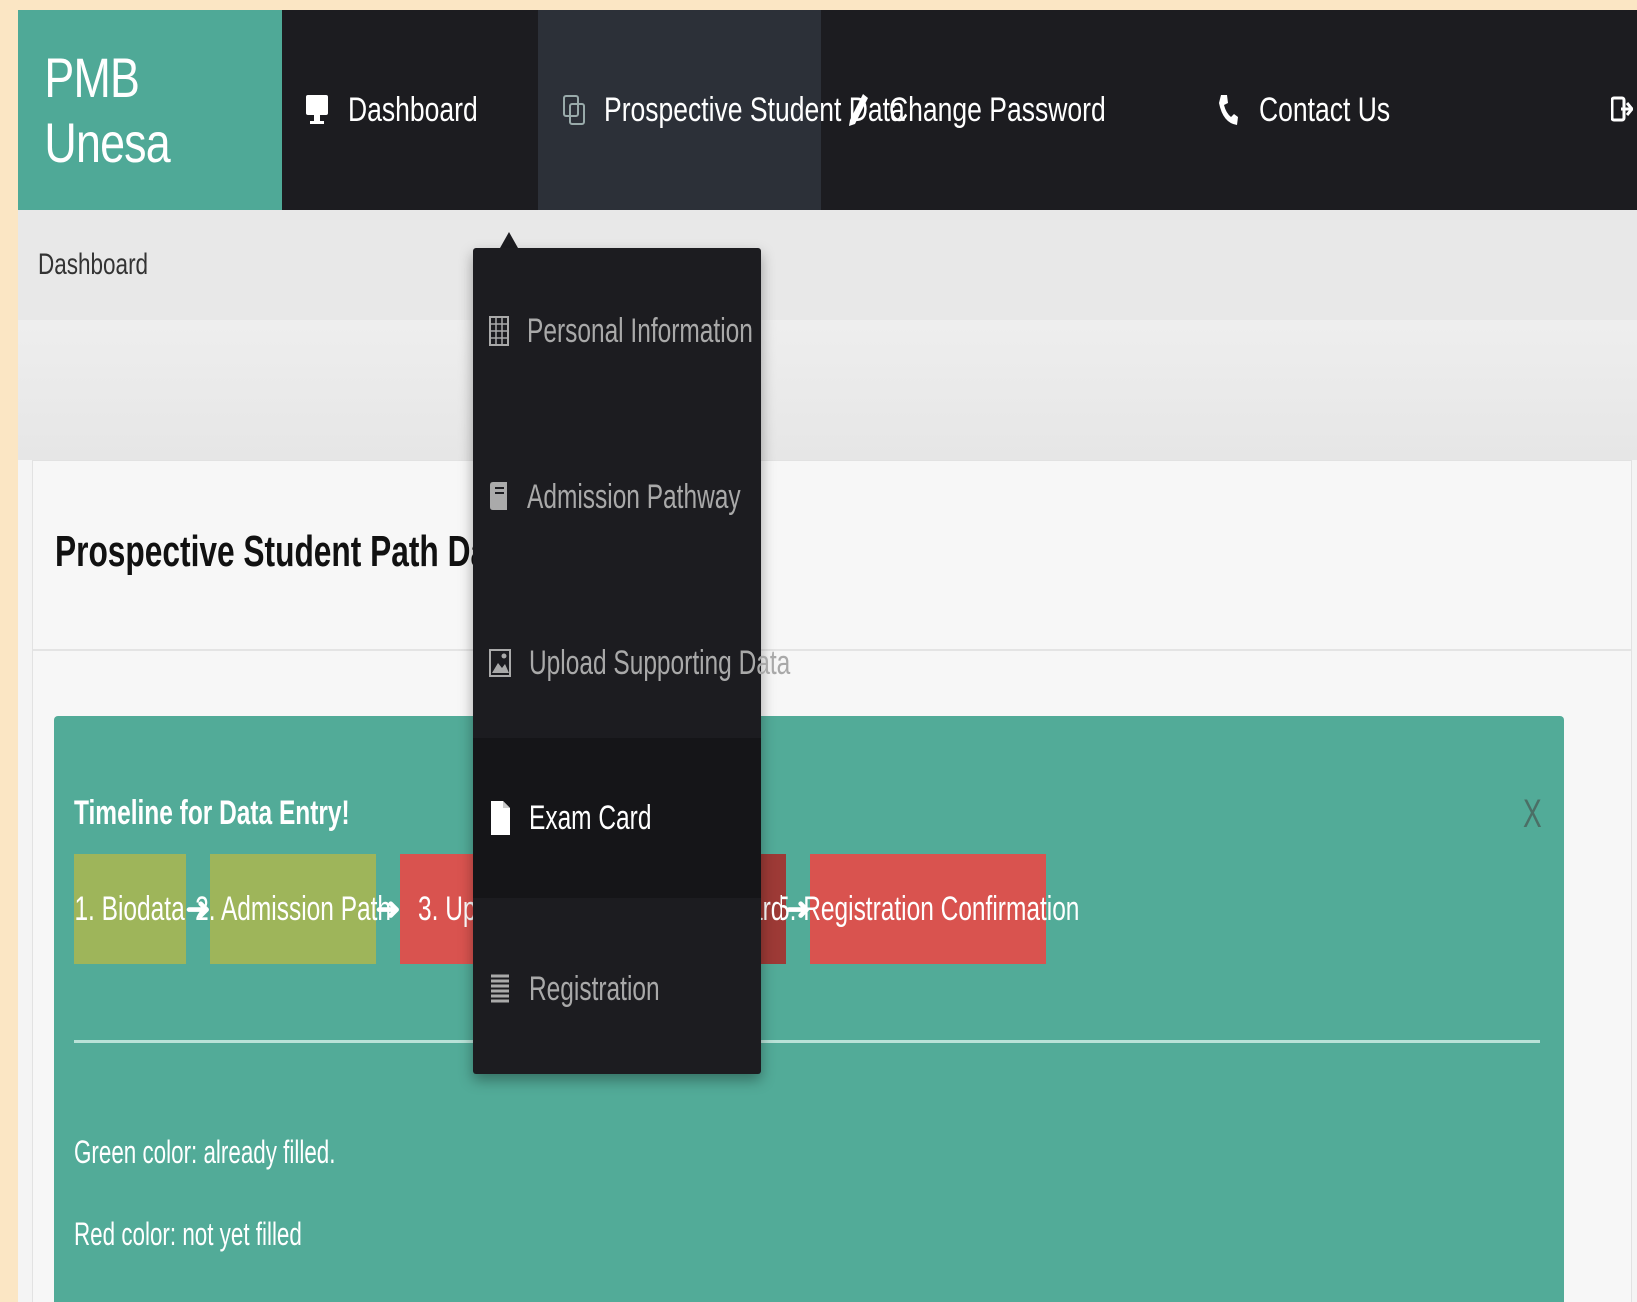 The width and height of the screenshot is (1637, 1302). What do you see at coordinates (827, 265) in the screenshot?
I see `breadcrumb-bar: Dashboard` at bounding box center [827, 265].